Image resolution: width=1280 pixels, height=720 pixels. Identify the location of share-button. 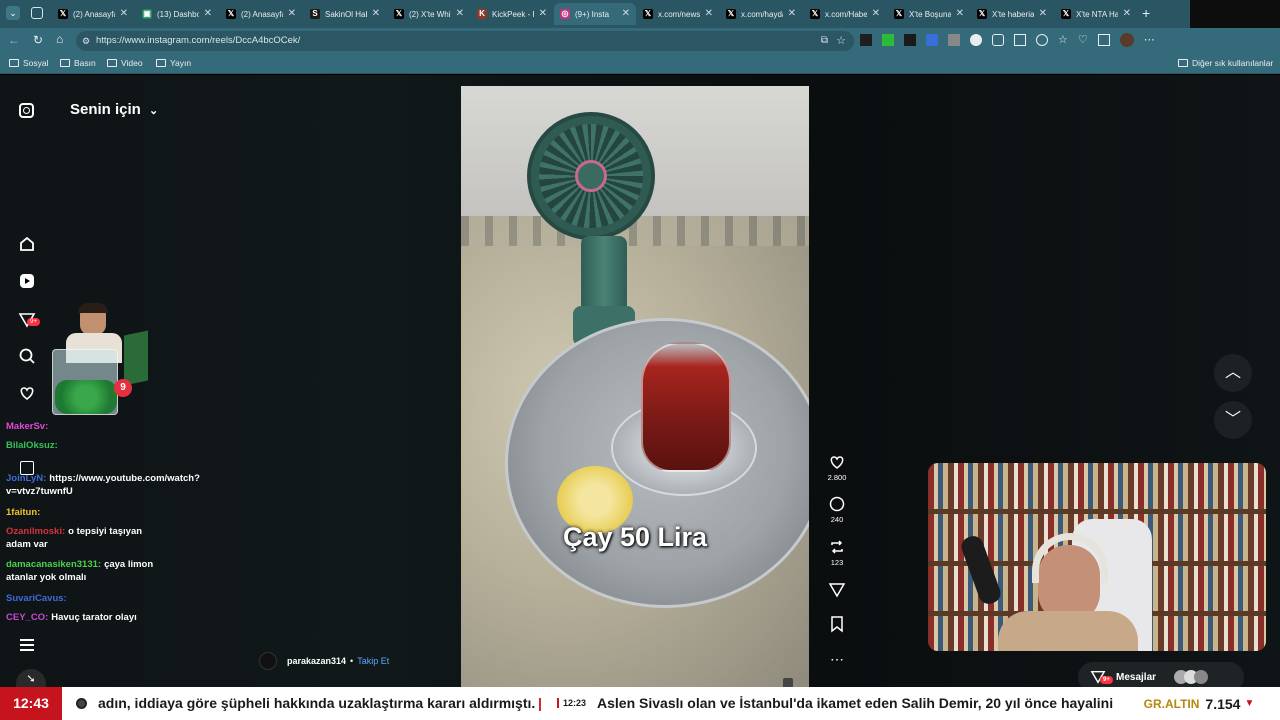
(837, 591).